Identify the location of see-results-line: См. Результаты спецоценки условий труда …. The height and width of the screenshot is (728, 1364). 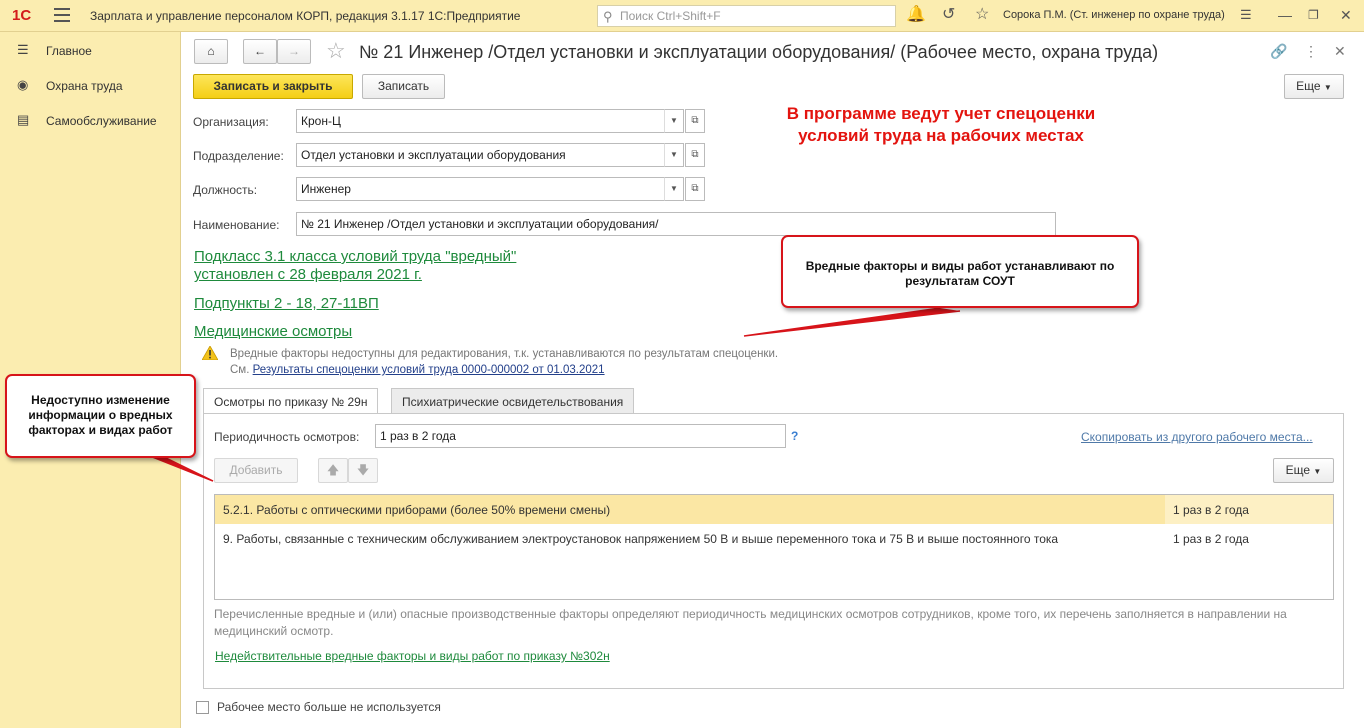
(417, 370).